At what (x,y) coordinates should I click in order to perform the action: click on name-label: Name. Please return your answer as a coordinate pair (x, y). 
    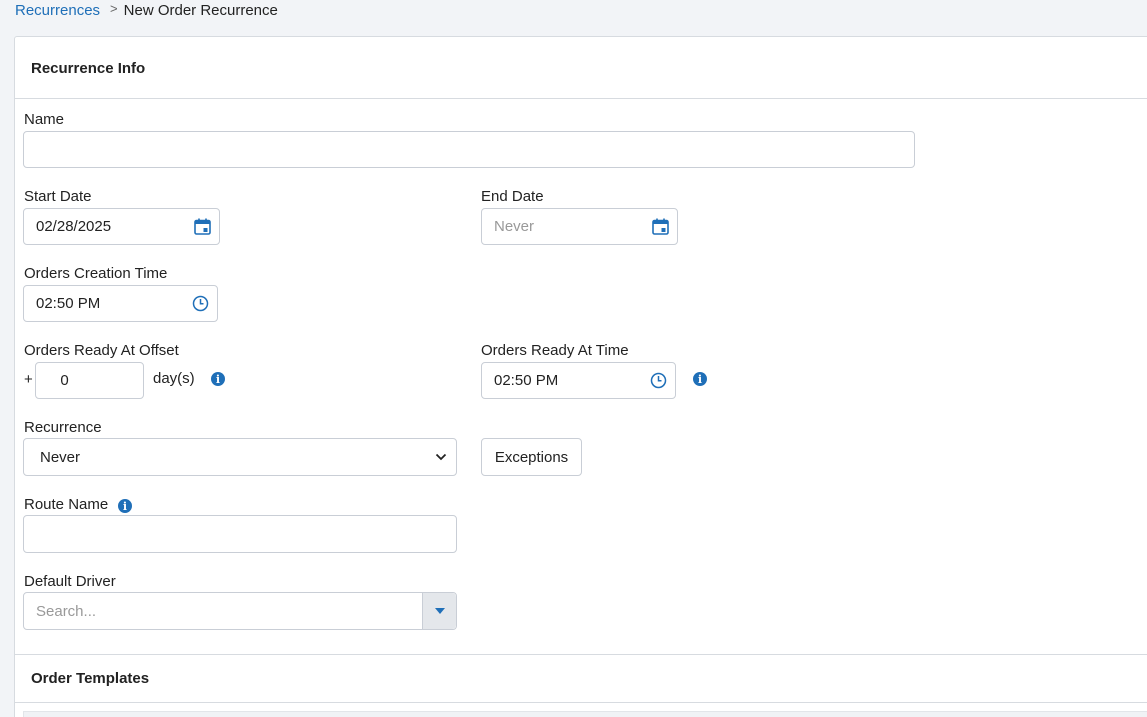
    Looking at the image, I should click on (44, 119).